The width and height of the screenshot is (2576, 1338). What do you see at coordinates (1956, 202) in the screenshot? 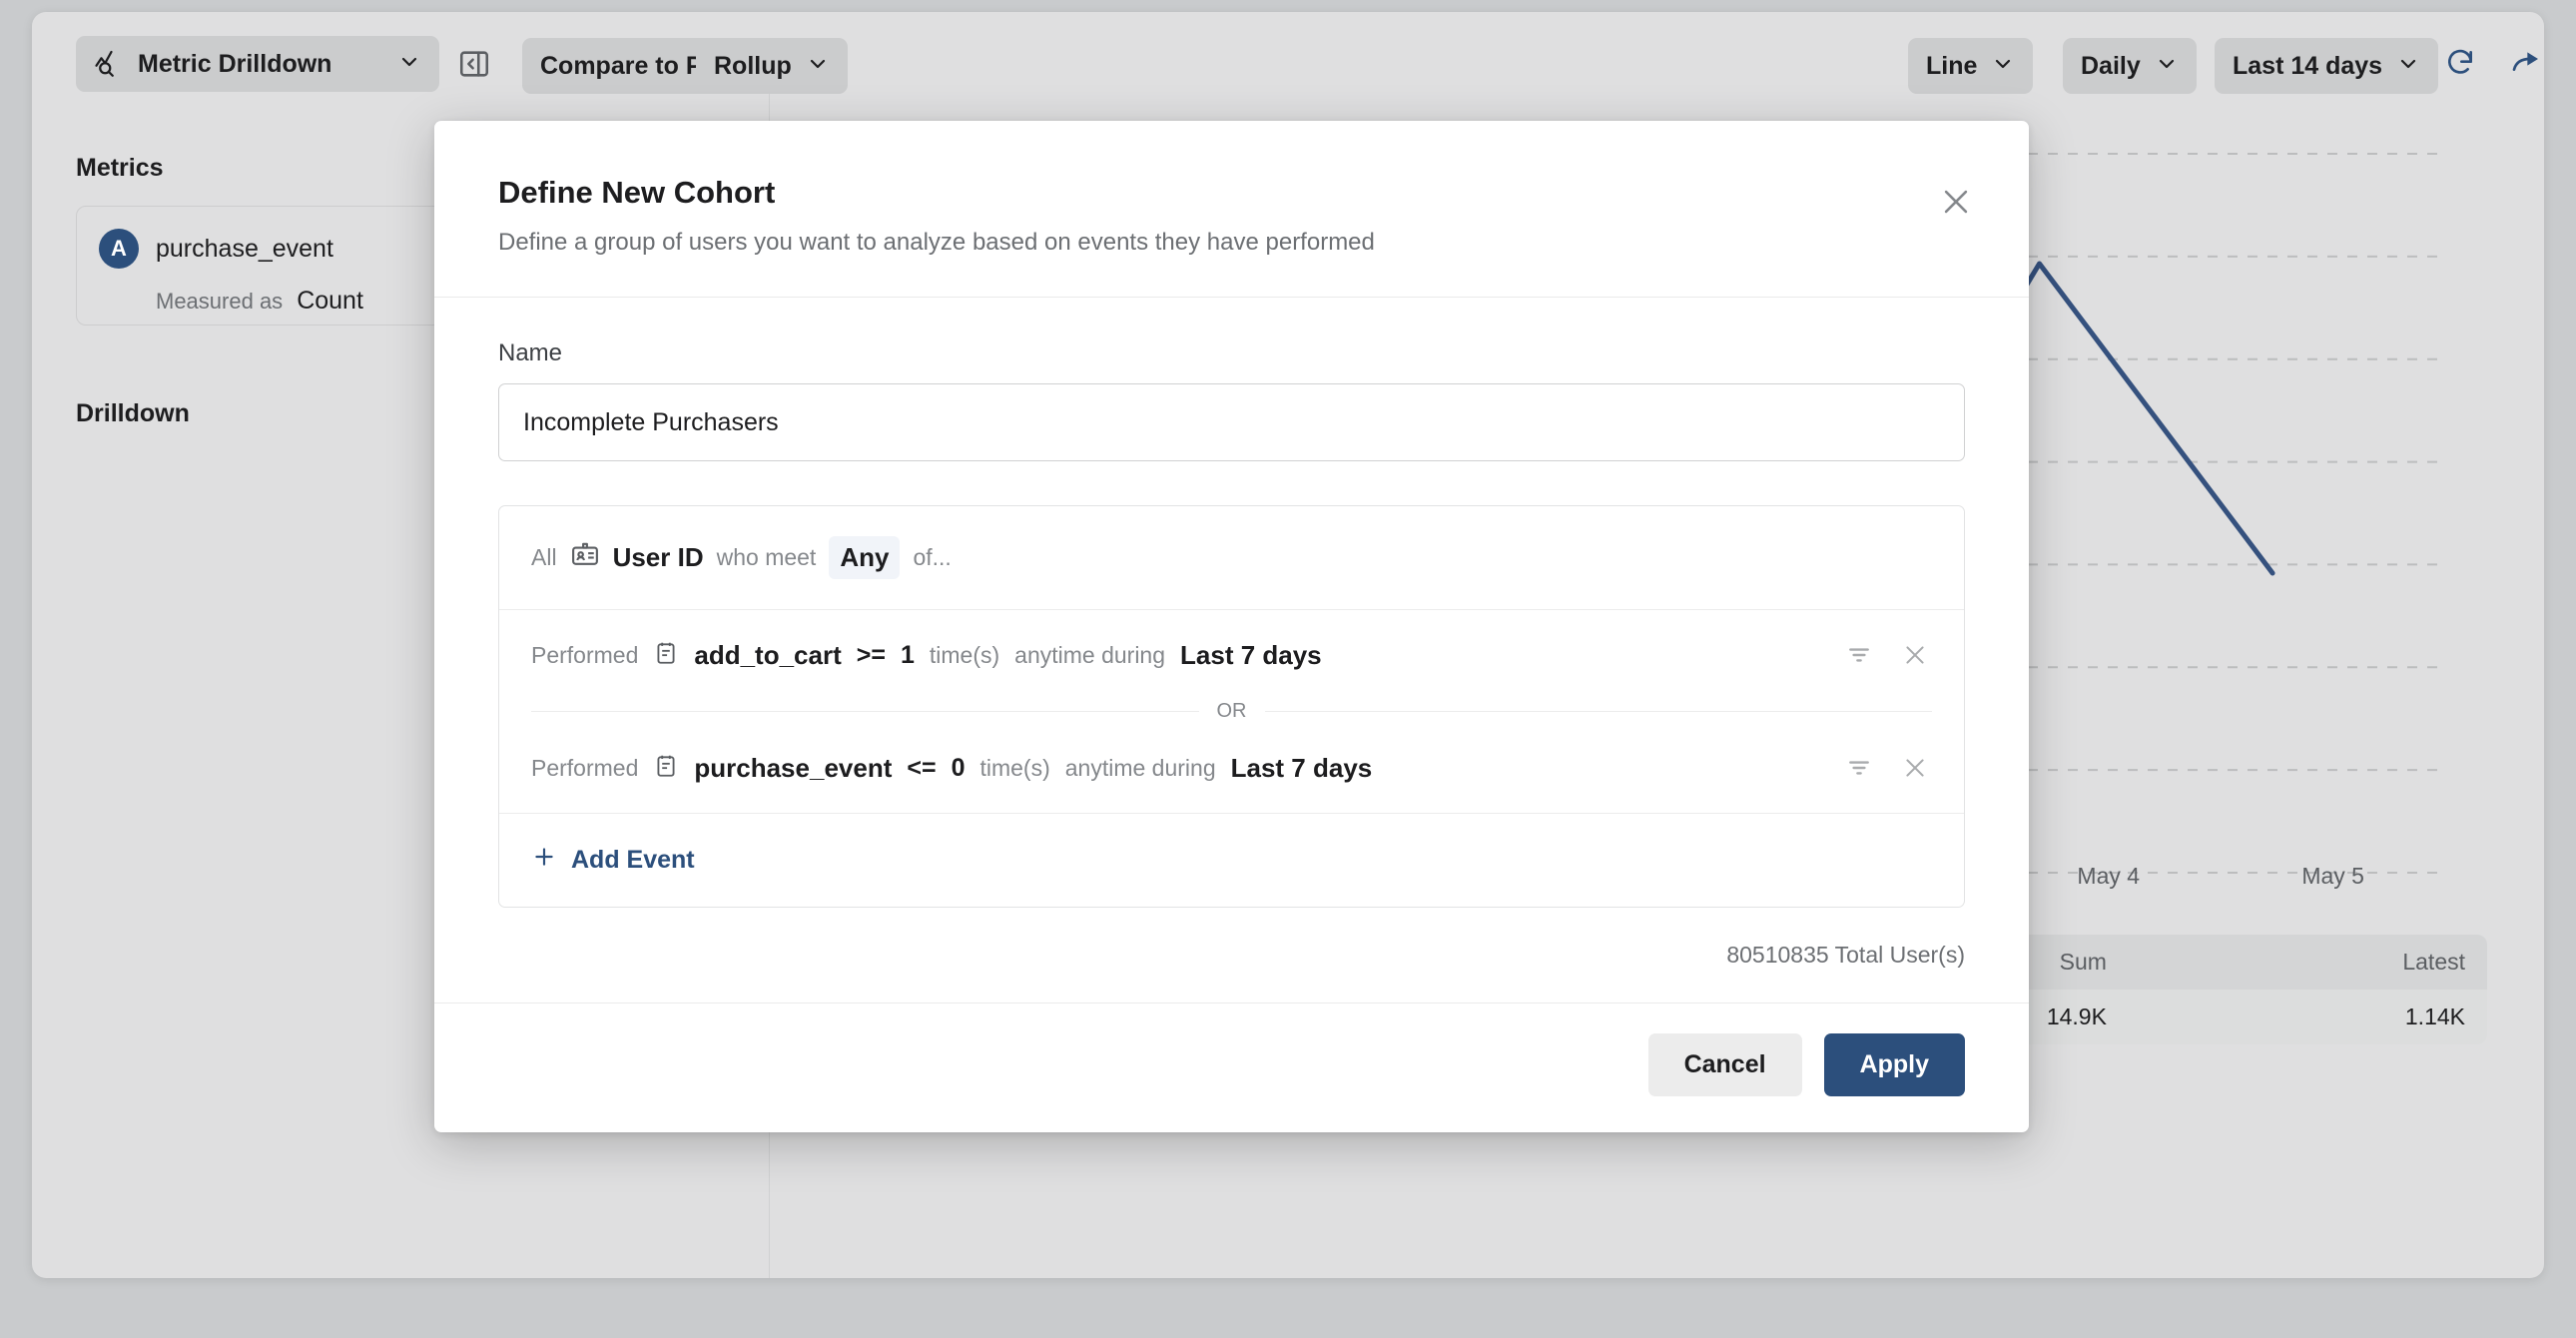
I see `close-icon` at bounding box center [1956, 202].